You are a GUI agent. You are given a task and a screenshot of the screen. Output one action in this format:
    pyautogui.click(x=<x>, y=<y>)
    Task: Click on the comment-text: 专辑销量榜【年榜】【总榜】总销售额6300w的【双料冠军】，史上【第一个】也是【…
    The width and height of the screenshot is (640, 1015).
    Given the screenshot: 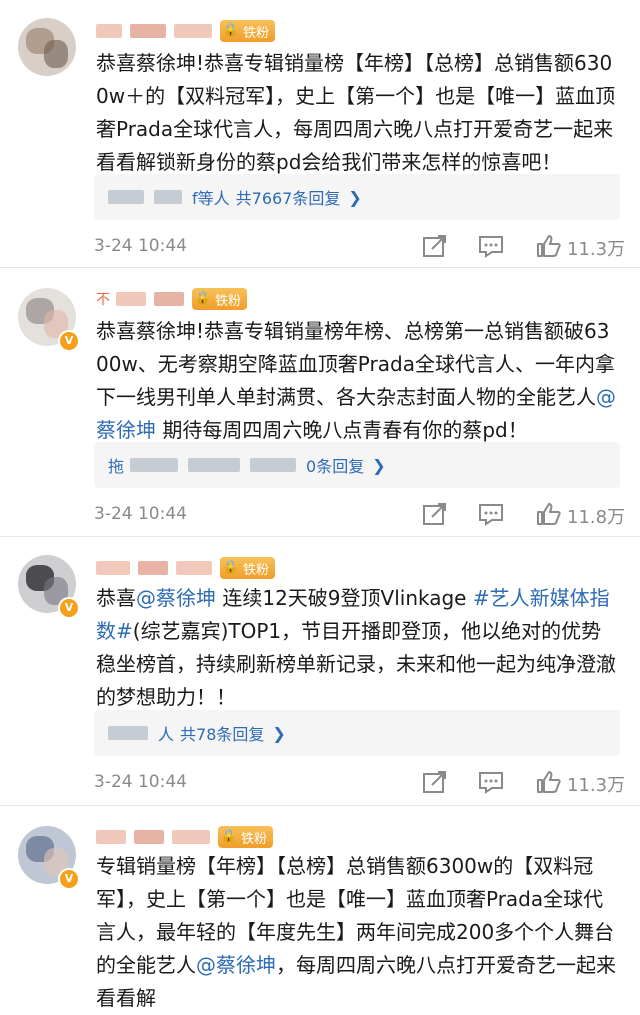 What is the action you would take?
    pyautogui.click(x=356, y=932)
    